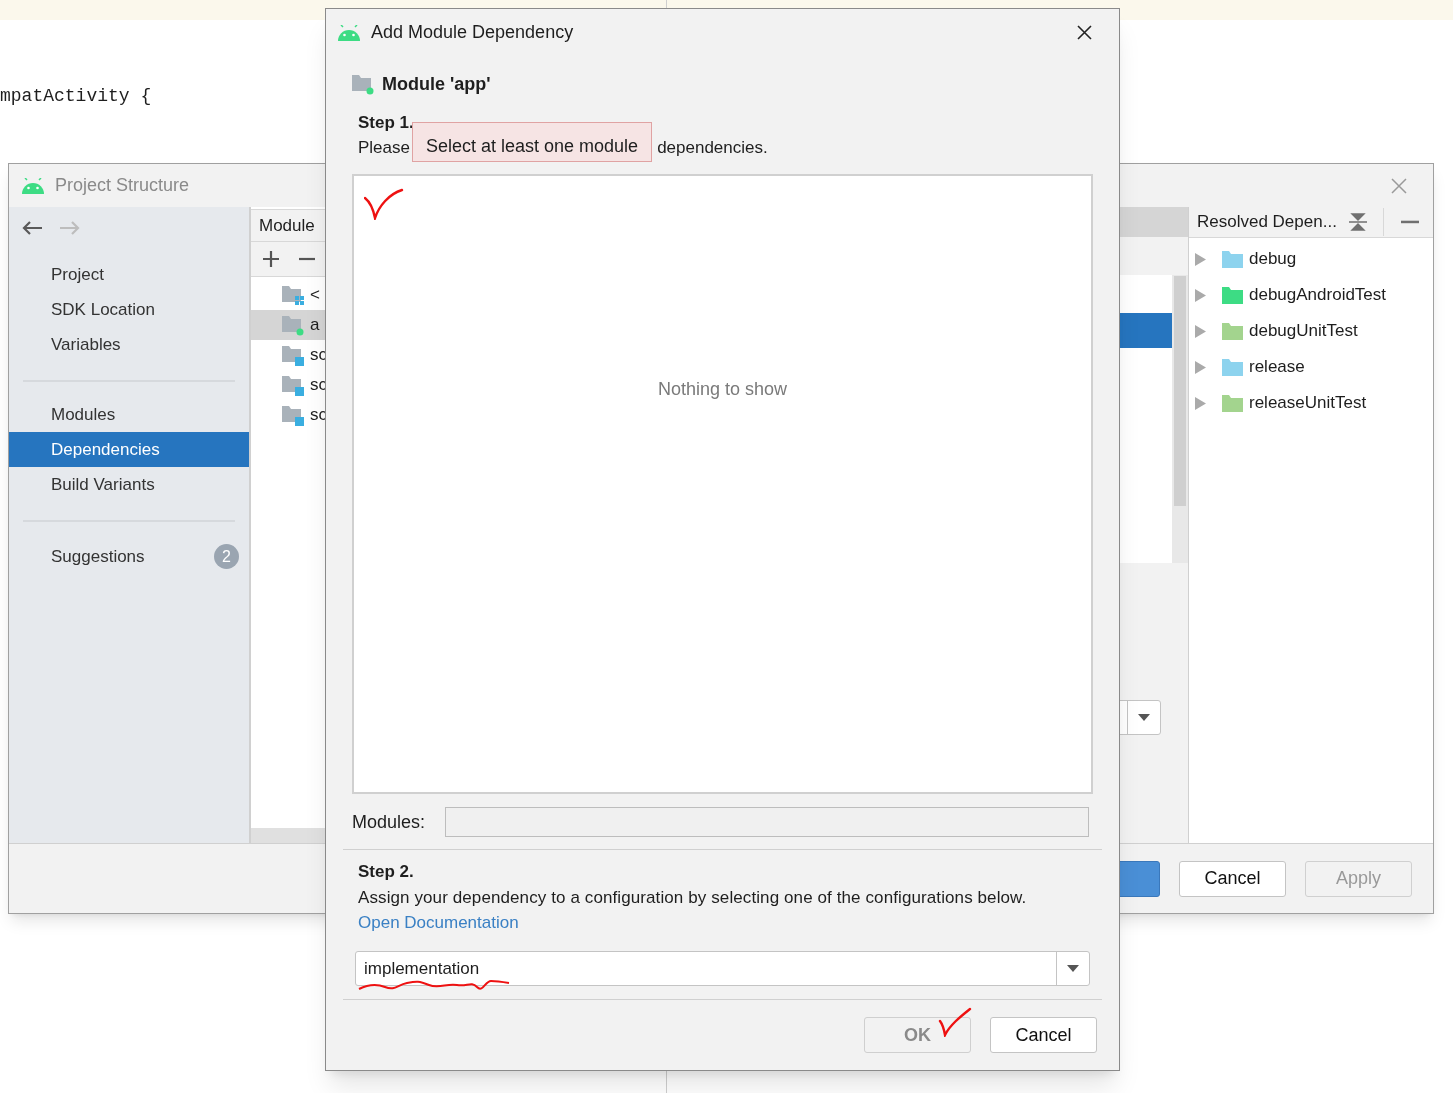 This screenshot has height=1093, width=1453. What do you see at coordinates (129, 449) in the screenshot?
I see `sidebar-item: Dependencies` at bounding box center [129, 449].